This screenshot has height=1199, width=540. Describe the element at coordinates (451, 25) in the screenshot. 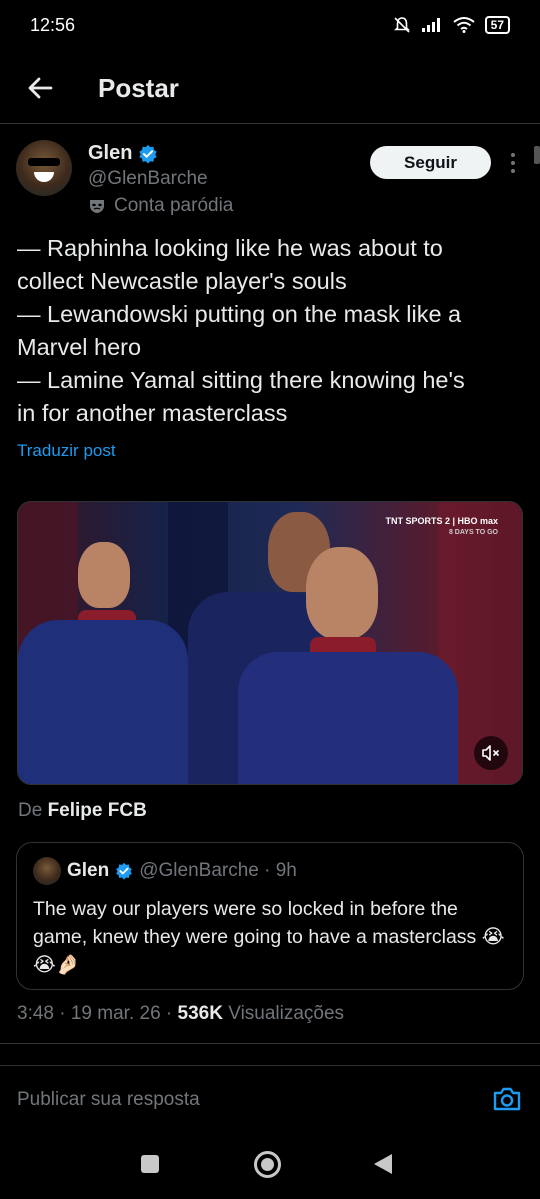

I see `status-icons: 57` at that location.